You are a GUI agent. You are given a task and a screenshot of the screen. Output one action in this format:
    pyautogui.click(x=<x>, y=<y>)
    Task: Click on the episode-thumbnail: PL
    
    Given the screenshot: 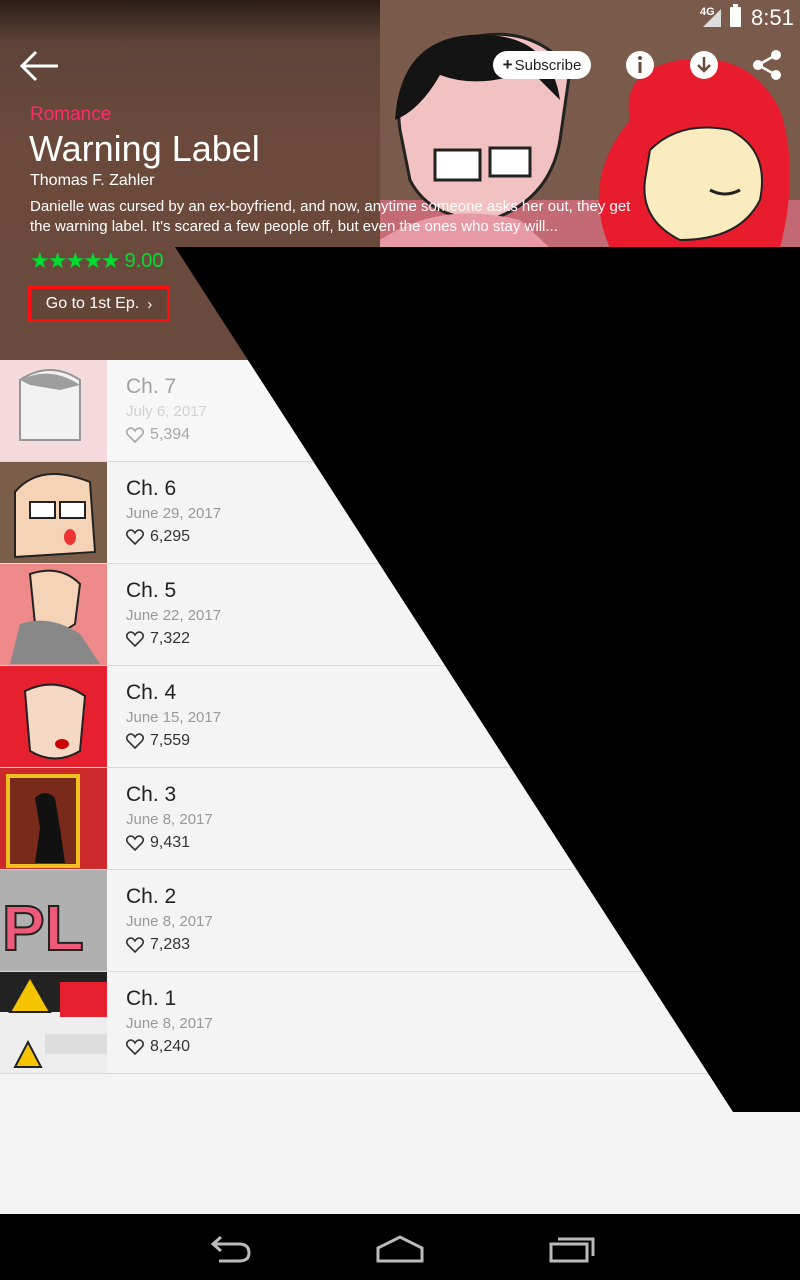 What is the action you would take?
    pyautogui.click(x=53, y=920)
    